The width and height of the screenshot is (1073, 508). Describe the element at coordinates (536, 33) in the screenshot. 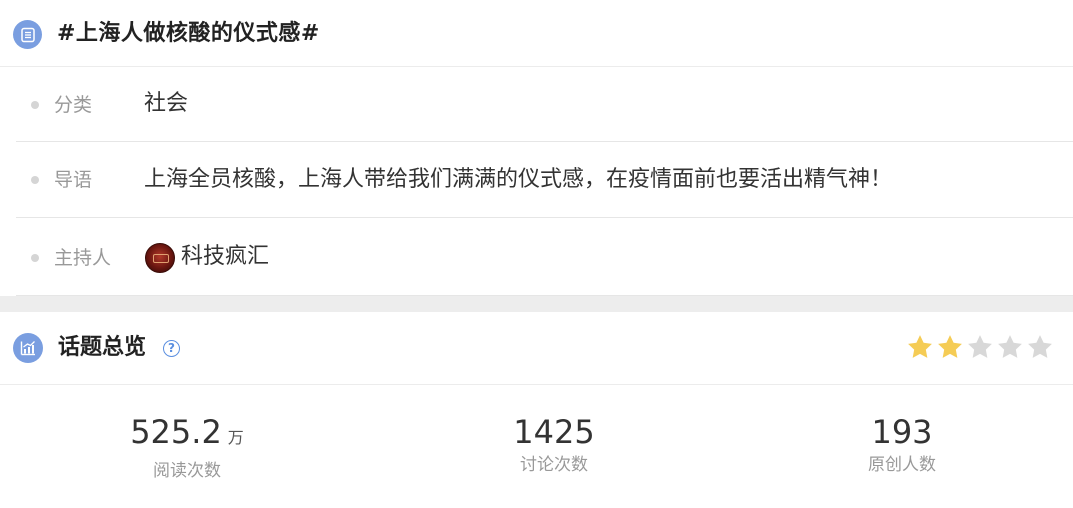

I see `topic-header: #上海人做核酸的仪式感#` at that location.